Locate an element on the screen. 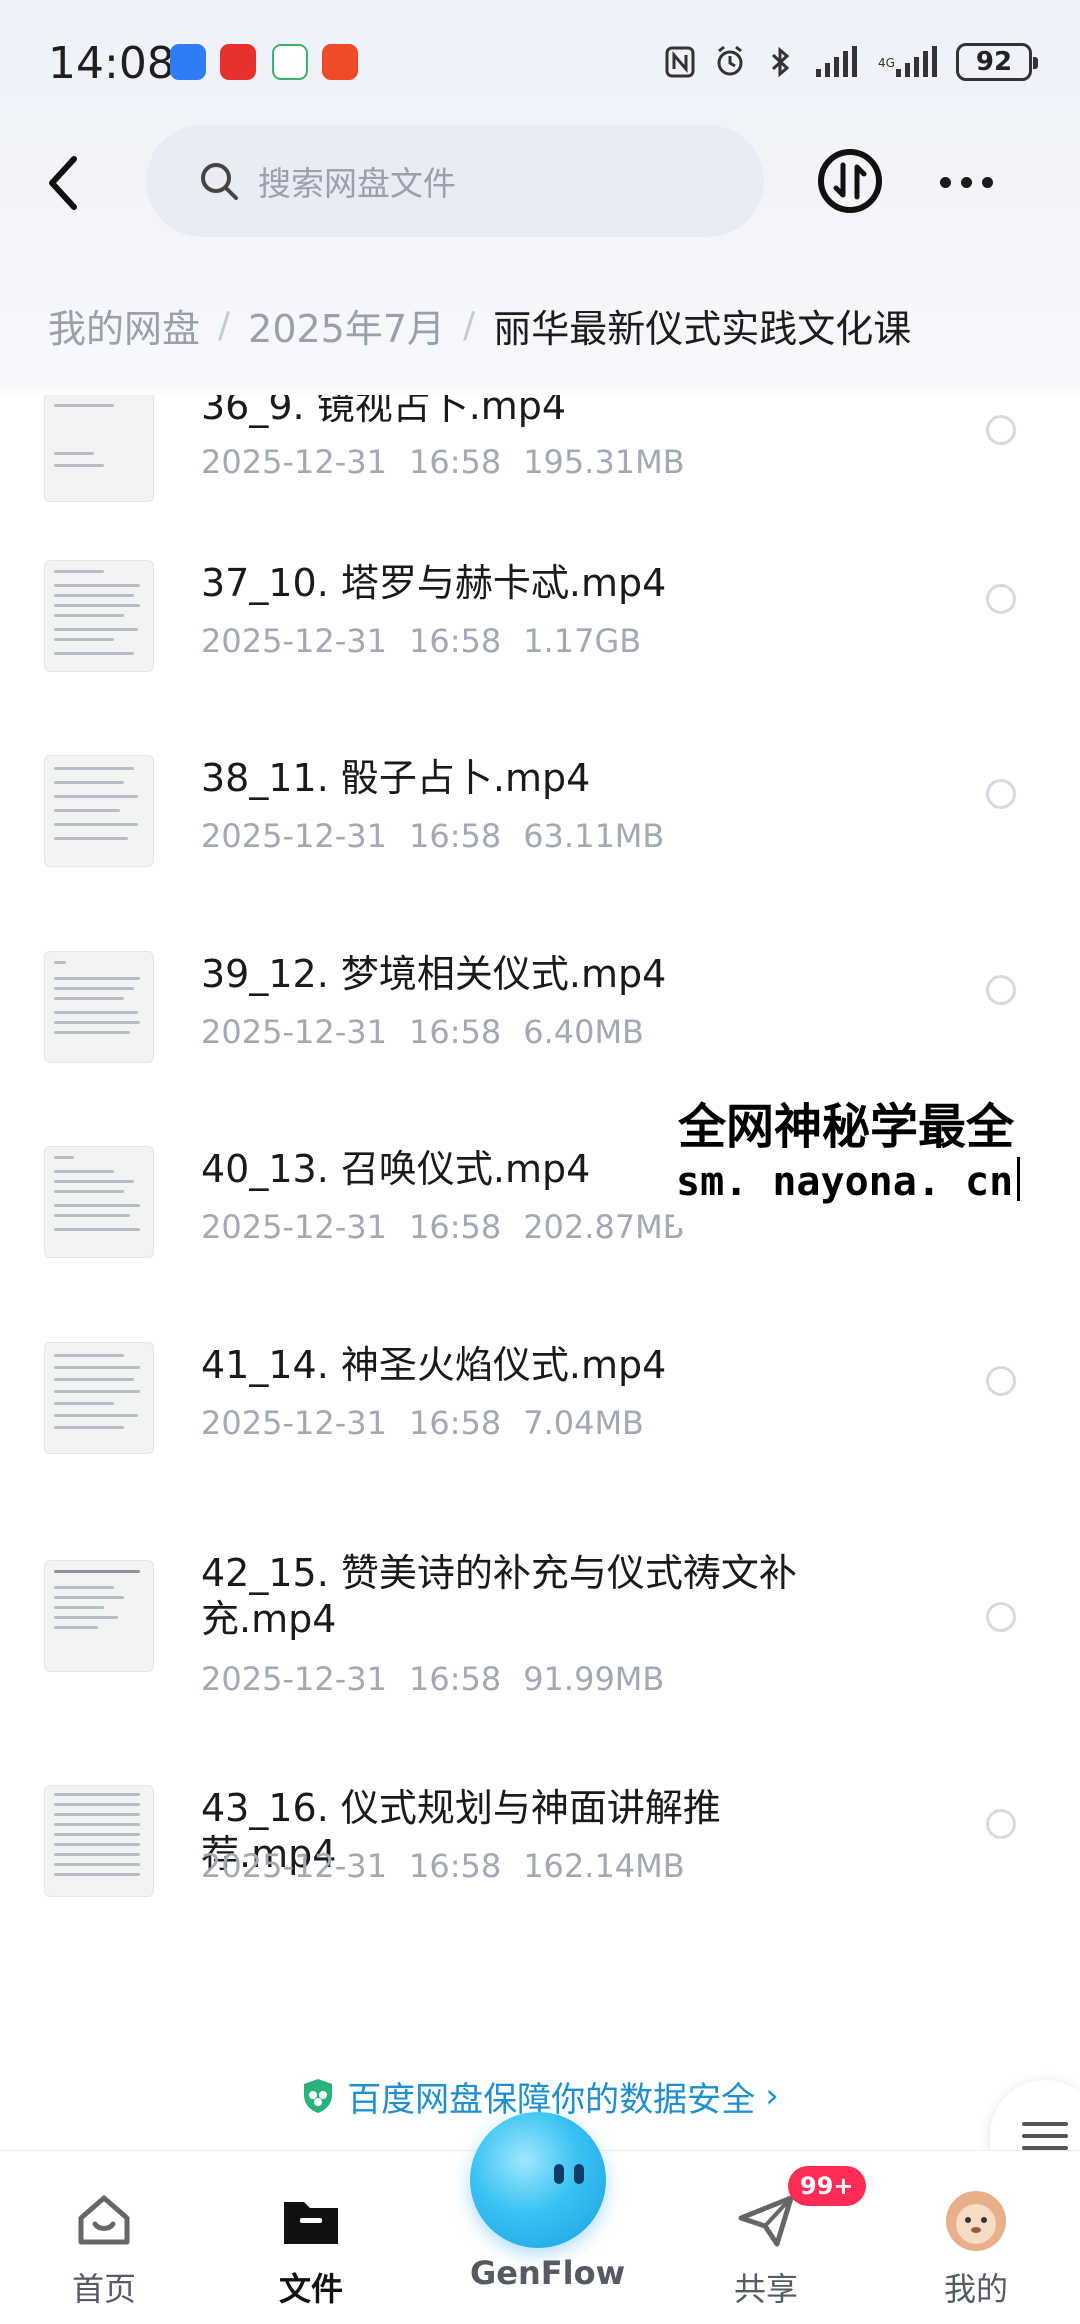 The width and height of the screenshot is (1080, 2324). watermark-title: 全网神秘学最全 is located at coordinates (846, 1127).